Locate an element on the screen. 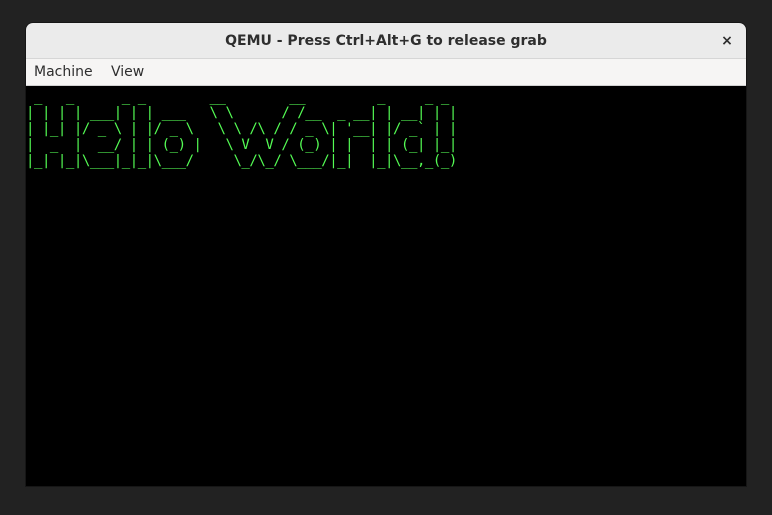 The height and width of the screenshot is (515, 772). menu-machine: Machine is located at coordinates (63, 72).